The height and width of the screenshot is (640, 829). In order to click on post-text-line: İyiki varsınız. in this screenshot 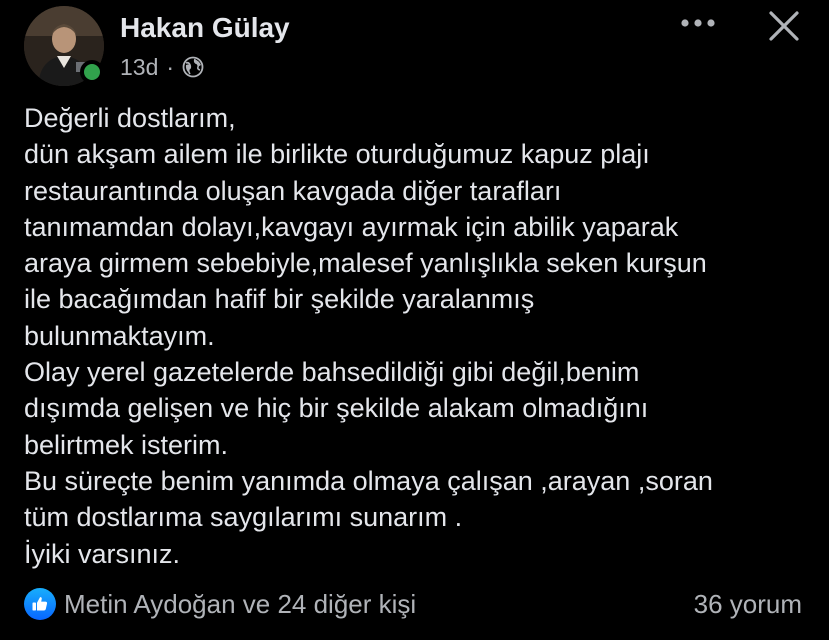, I will do `click(102, 553)`.